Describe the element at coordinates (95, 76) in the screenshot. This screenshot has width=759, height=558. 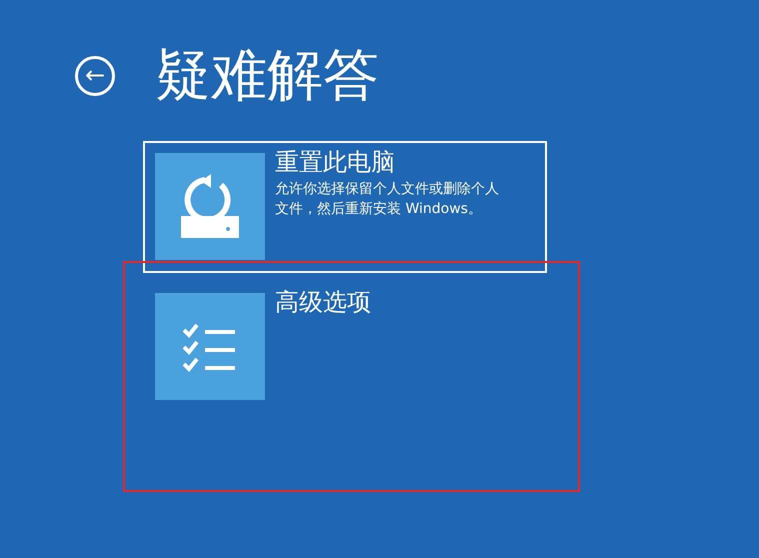
I see `back-button: ←` at that location.